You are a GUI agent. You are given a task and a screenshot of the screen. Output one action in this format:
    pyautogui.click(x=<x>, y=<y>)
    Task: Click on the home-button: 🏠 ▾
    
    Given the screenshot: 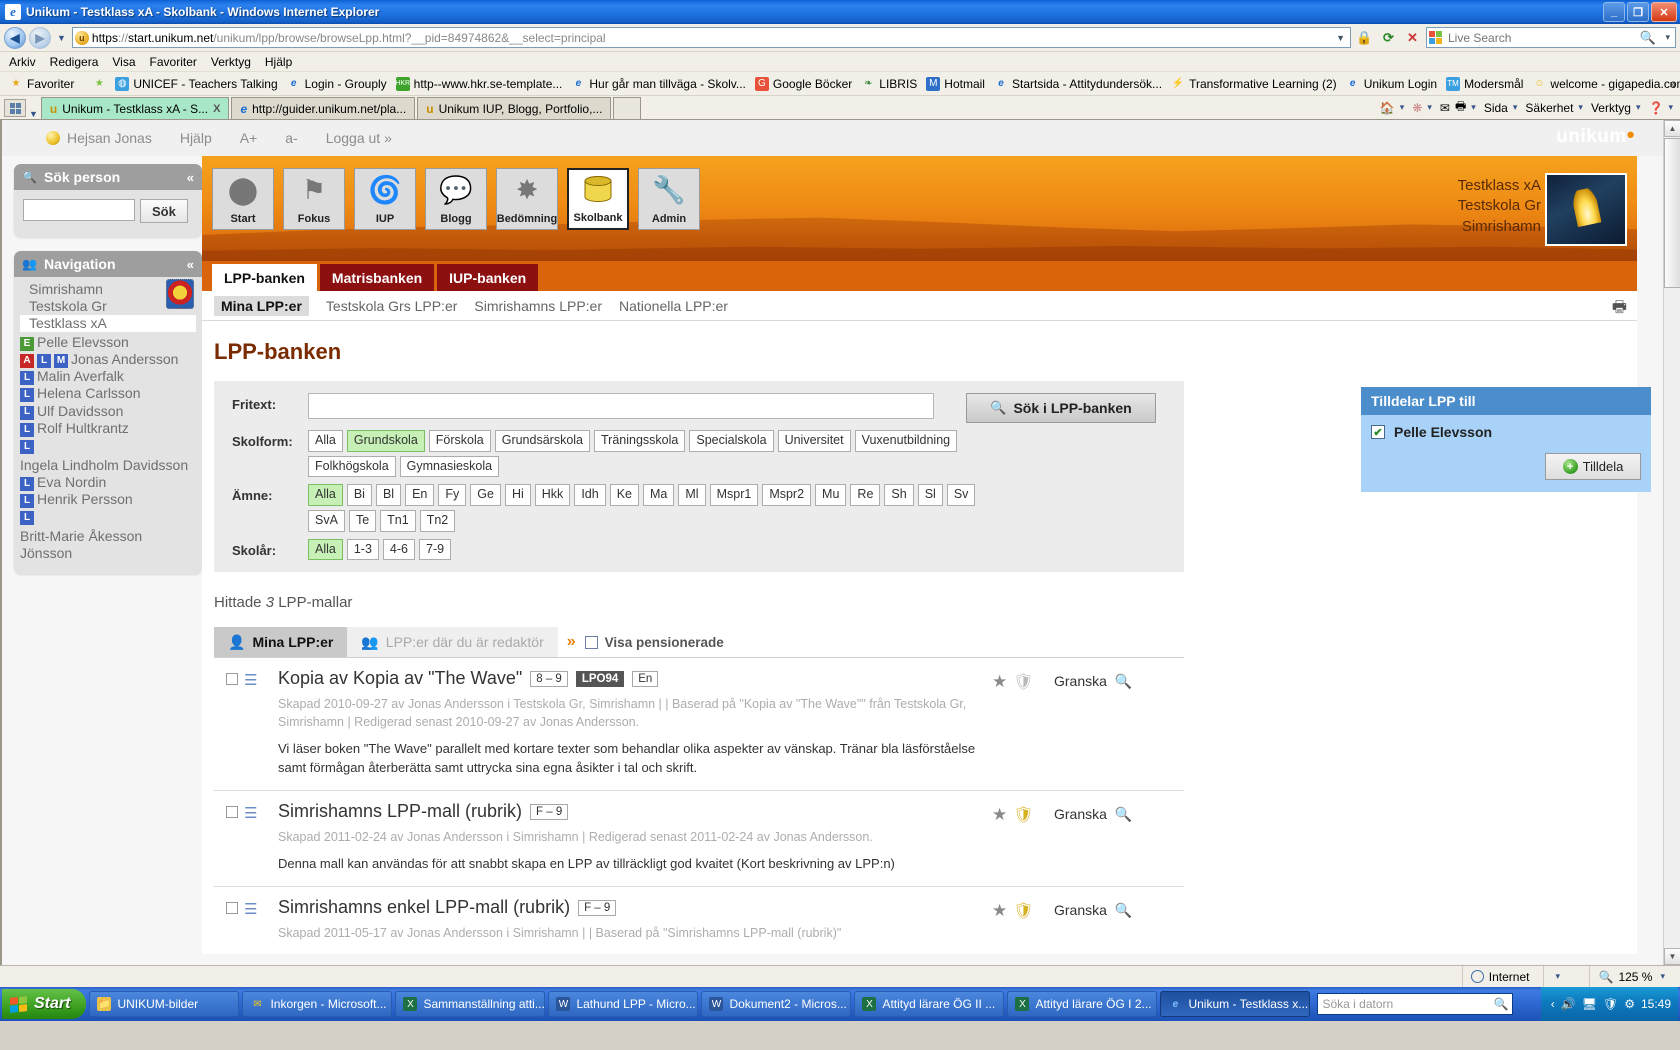 What is the action you would take?
    pyautogui.click(x=1393, y=108)
    